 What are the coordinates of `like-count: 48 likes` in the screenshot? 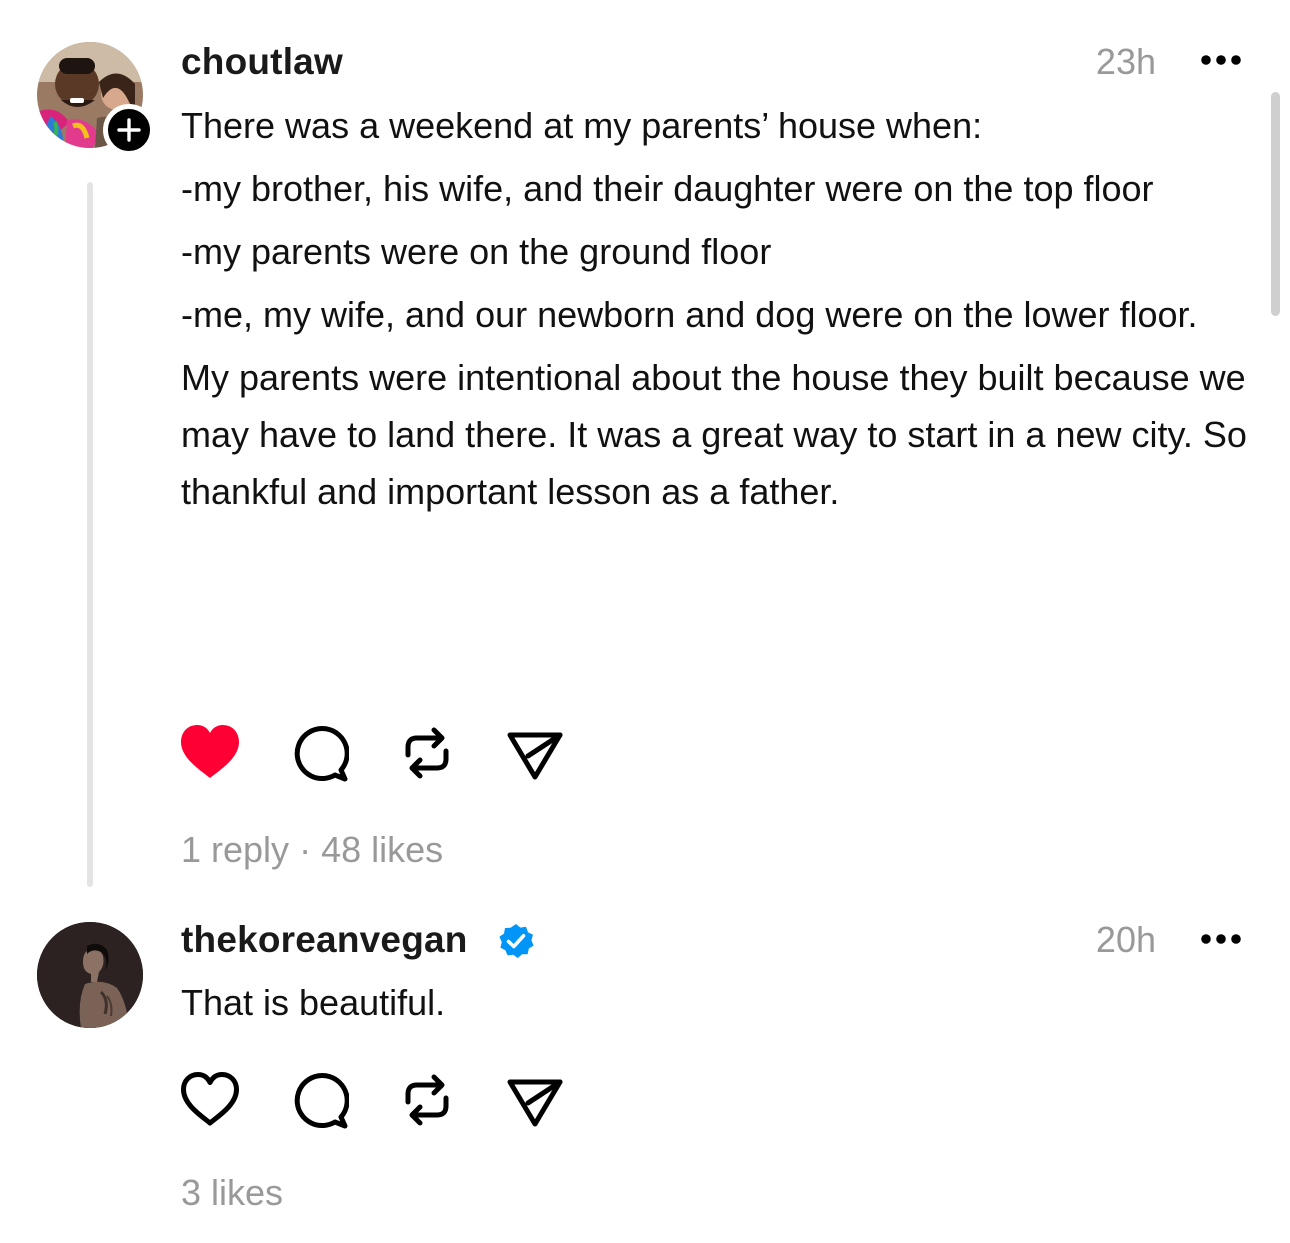 It's located at (382, 849).